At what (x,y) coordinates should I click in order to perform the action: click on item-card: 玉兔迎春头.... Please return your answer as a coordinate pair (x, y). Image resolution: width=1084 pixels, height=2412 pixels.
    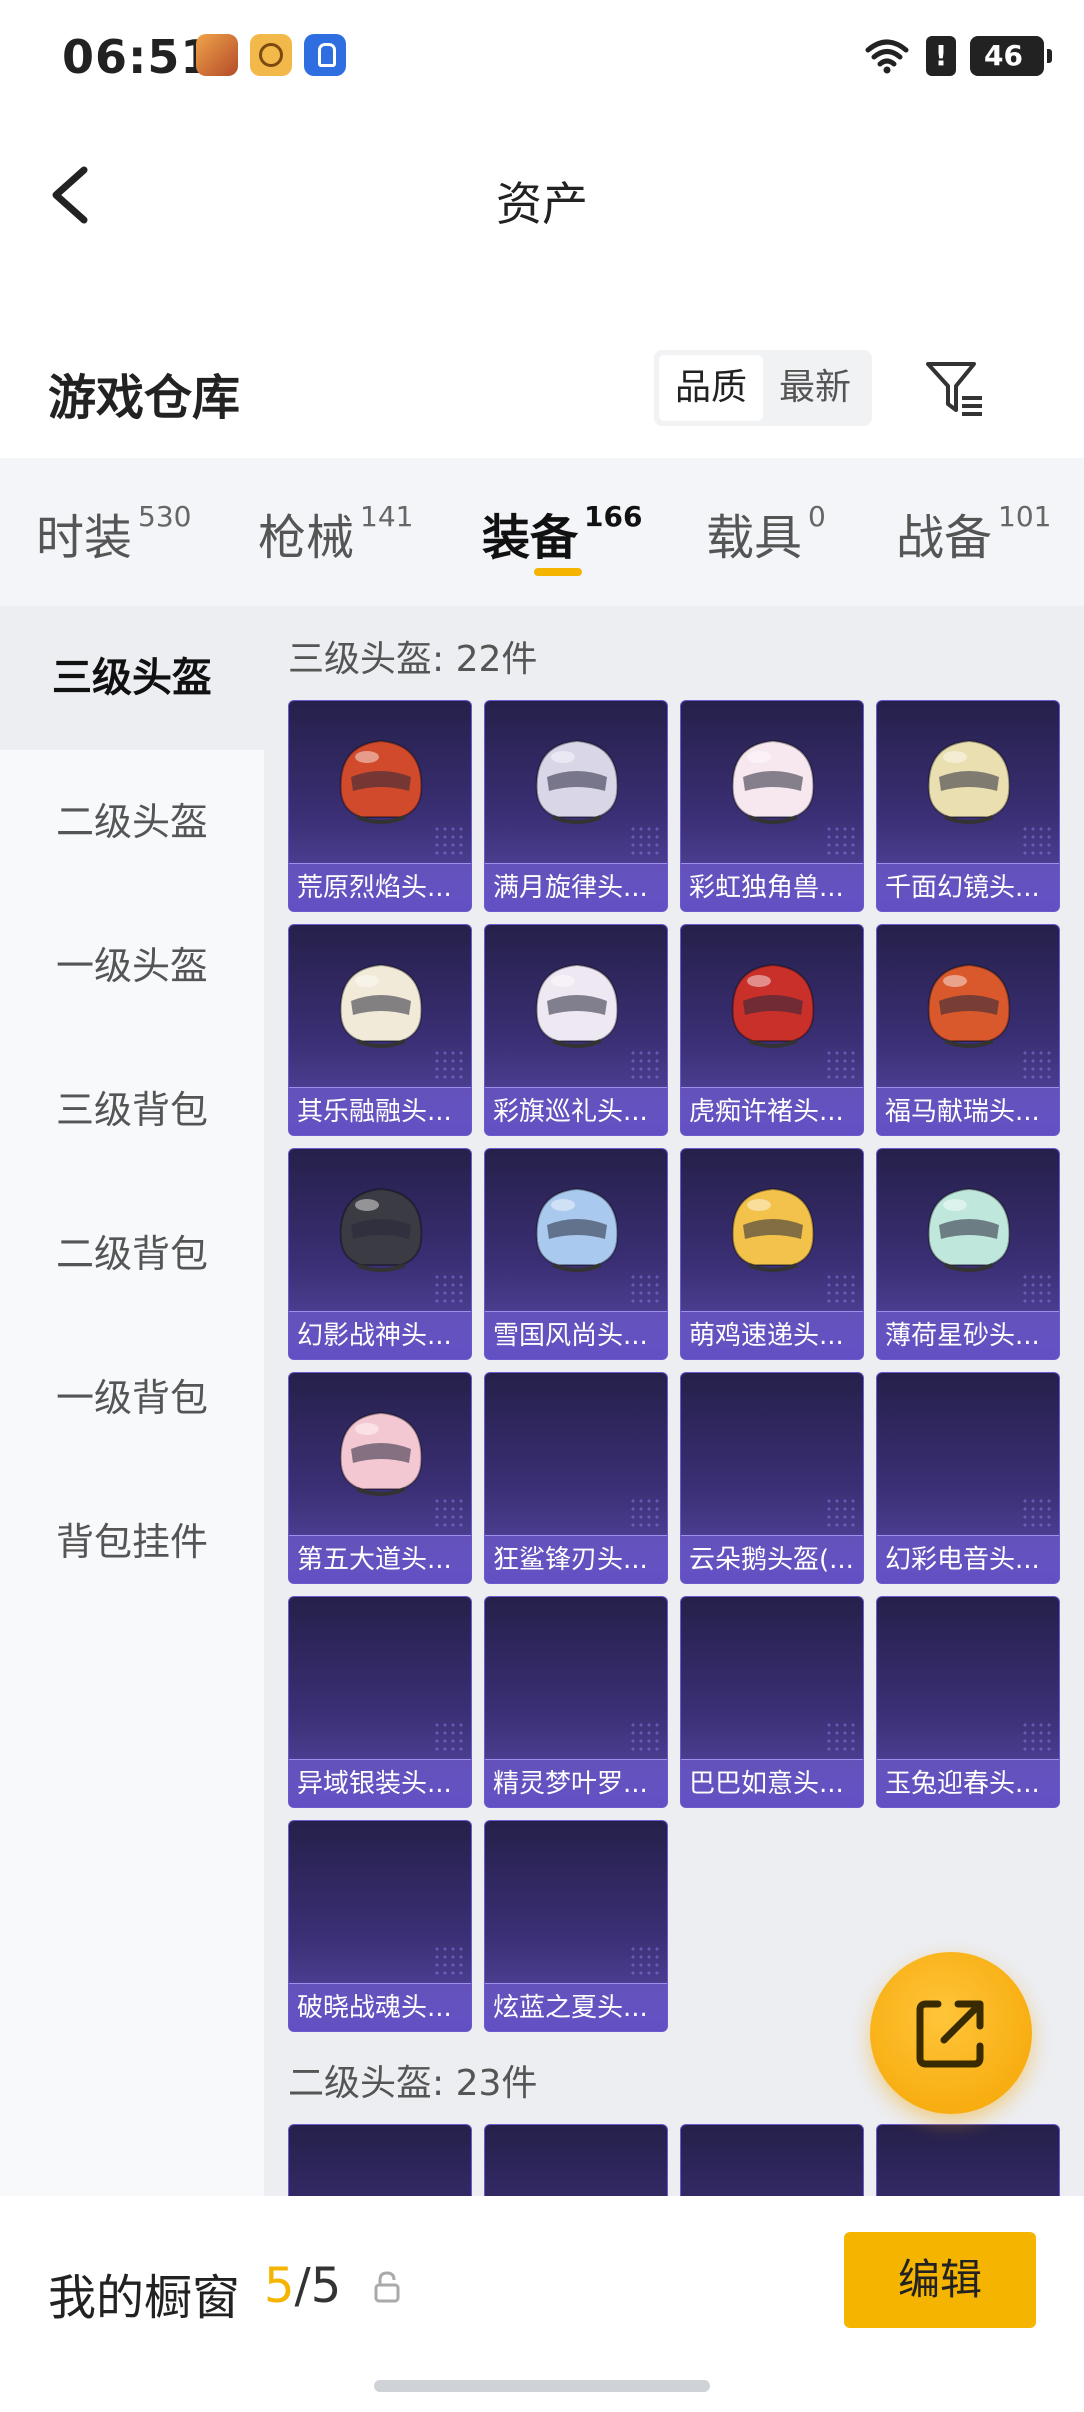
    Looking at the image, I should click on (968, 1702).